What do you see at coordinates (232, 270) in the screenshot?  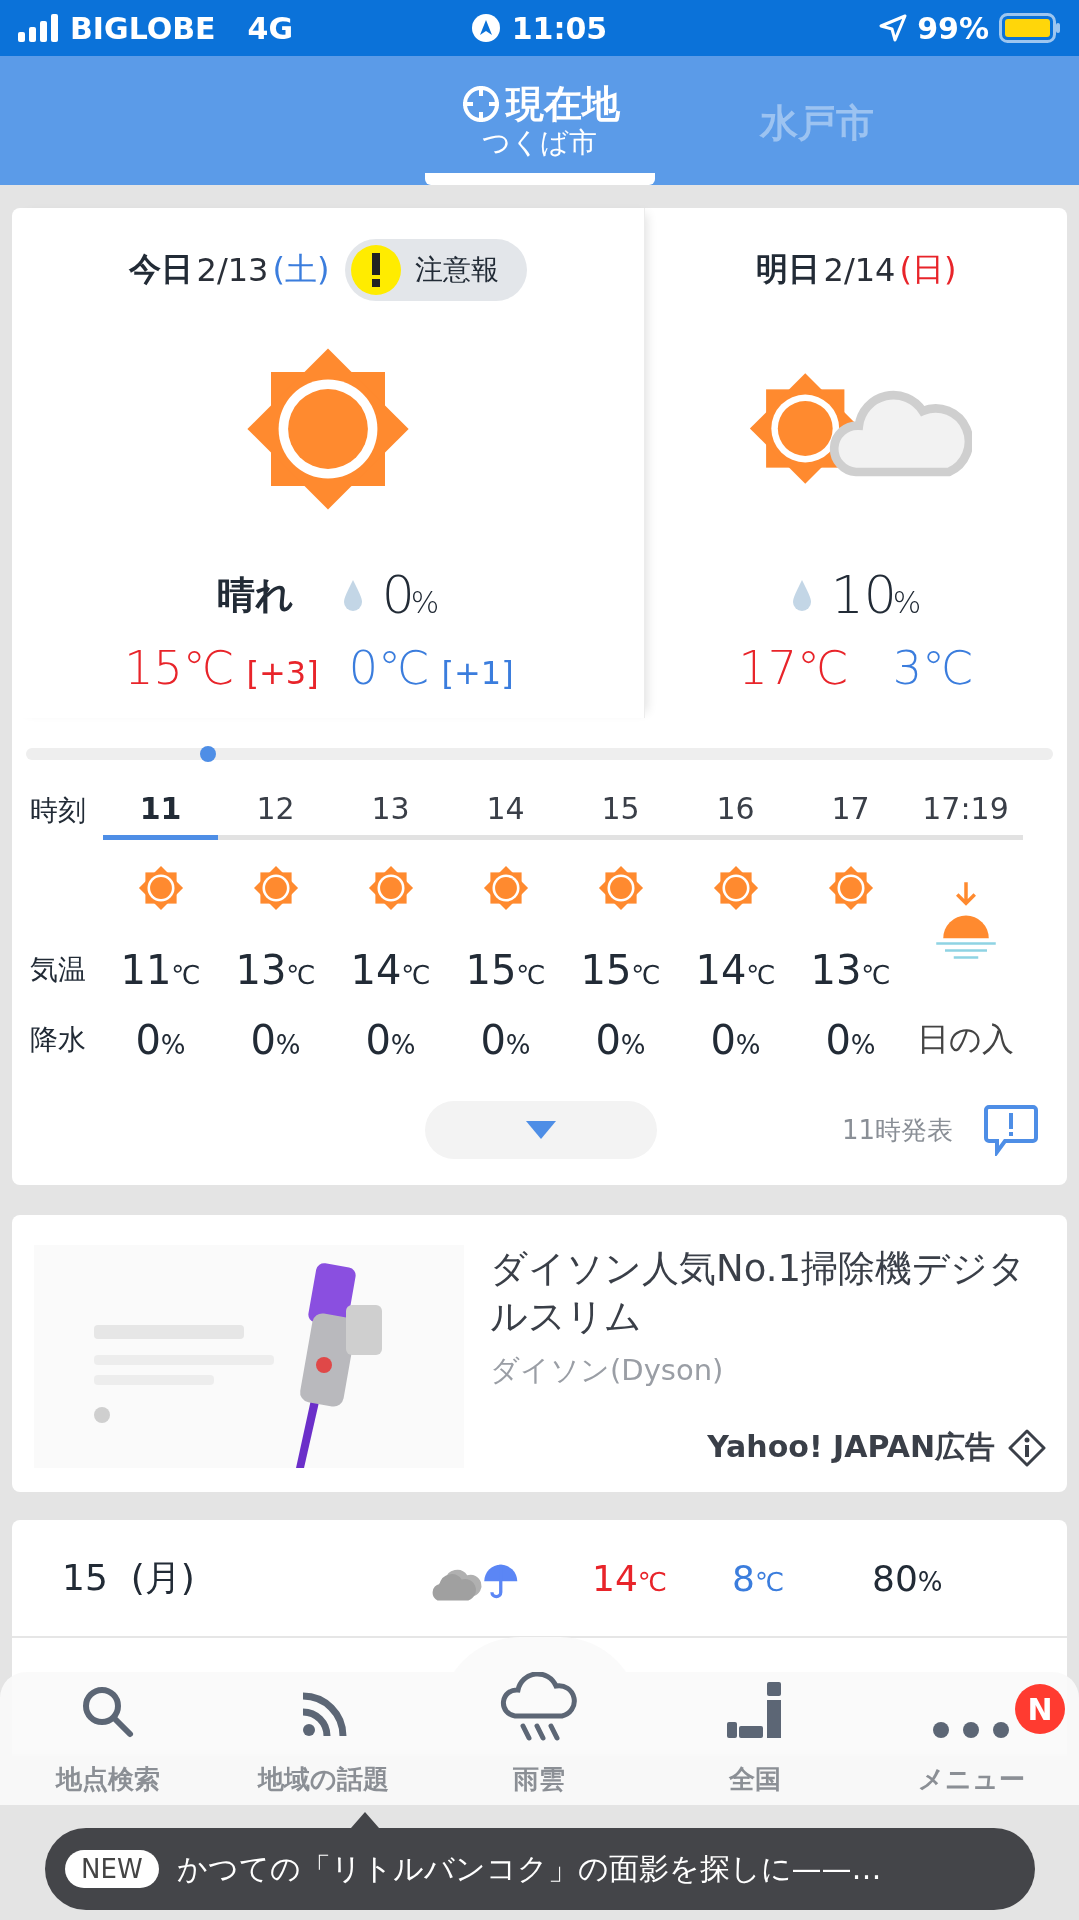 I see `day-date: 2/13` at bounding box center [232, 270].